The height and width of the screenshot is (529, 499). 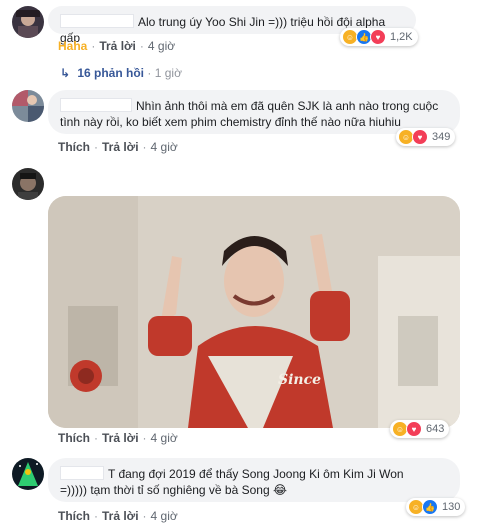 I want to click on view-replies-link: ↳ 16 phản hồi · 1 giờ, so click(x=121, y=73).